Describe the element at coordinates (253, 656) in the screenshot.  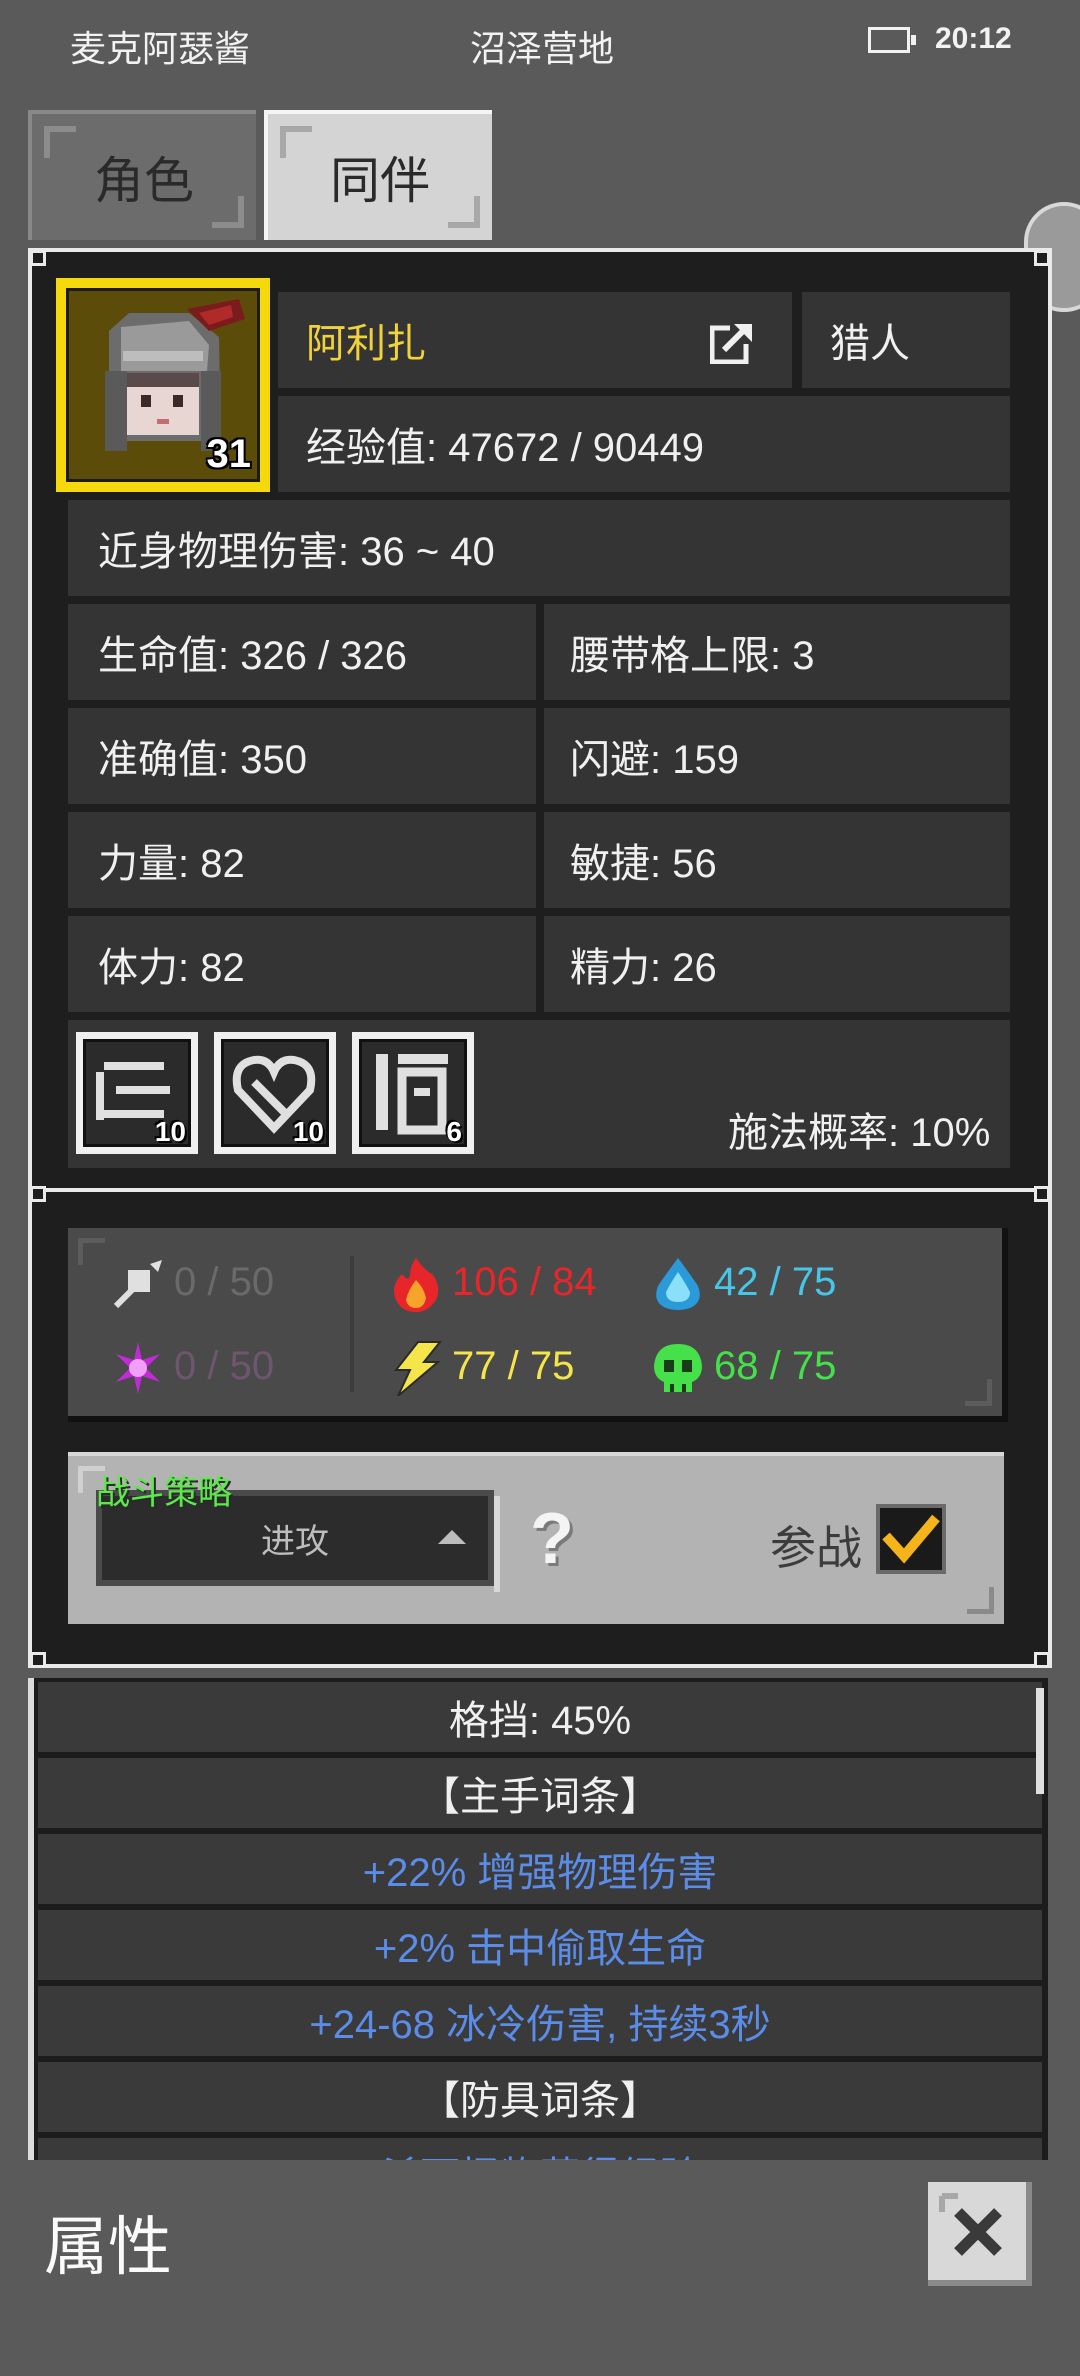
I see `hp-value: 生命值: 326 / 326` at that location.